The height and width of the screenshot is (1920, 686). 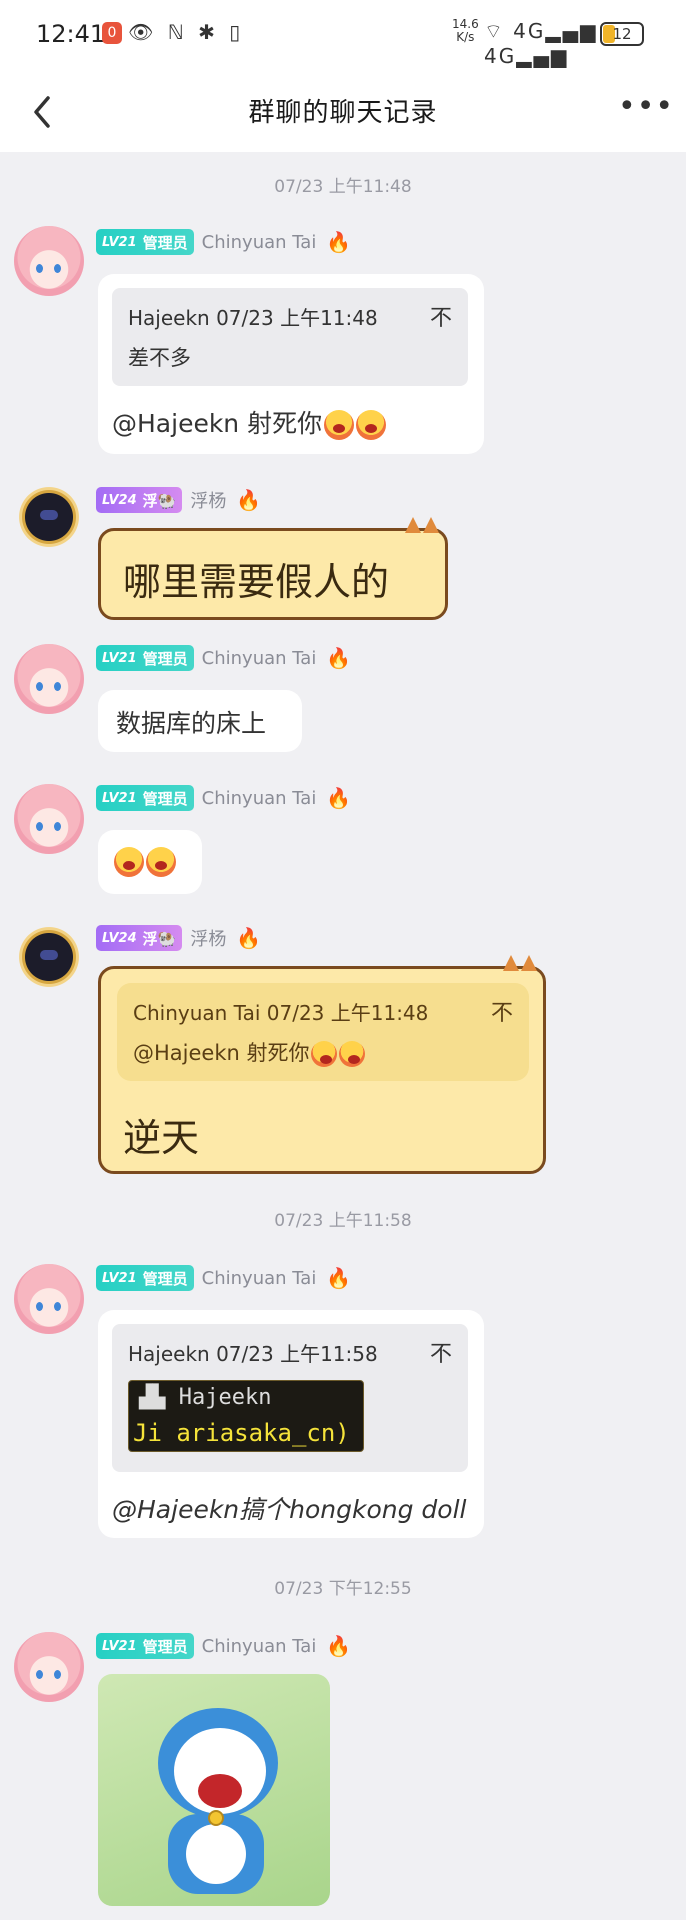 What do you see at coordinates (161, 1138) in the screenshot?
I see `message-text: 逆天` at bounding box center [161, 1138].